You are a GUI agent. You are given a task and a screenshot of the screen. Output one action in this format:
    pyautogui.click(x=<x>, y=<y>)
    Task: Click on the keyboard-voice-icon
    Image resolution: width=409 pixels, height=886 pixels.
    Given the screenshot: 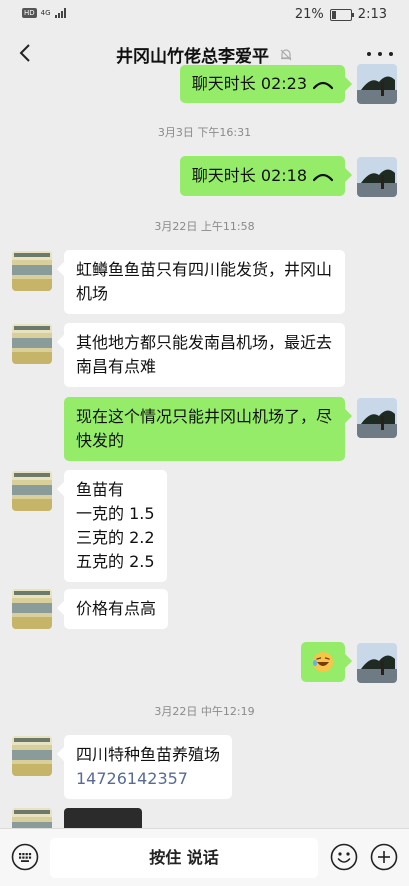 What is the action you would take?
    pyautogui.click(x=25, y=857)
    